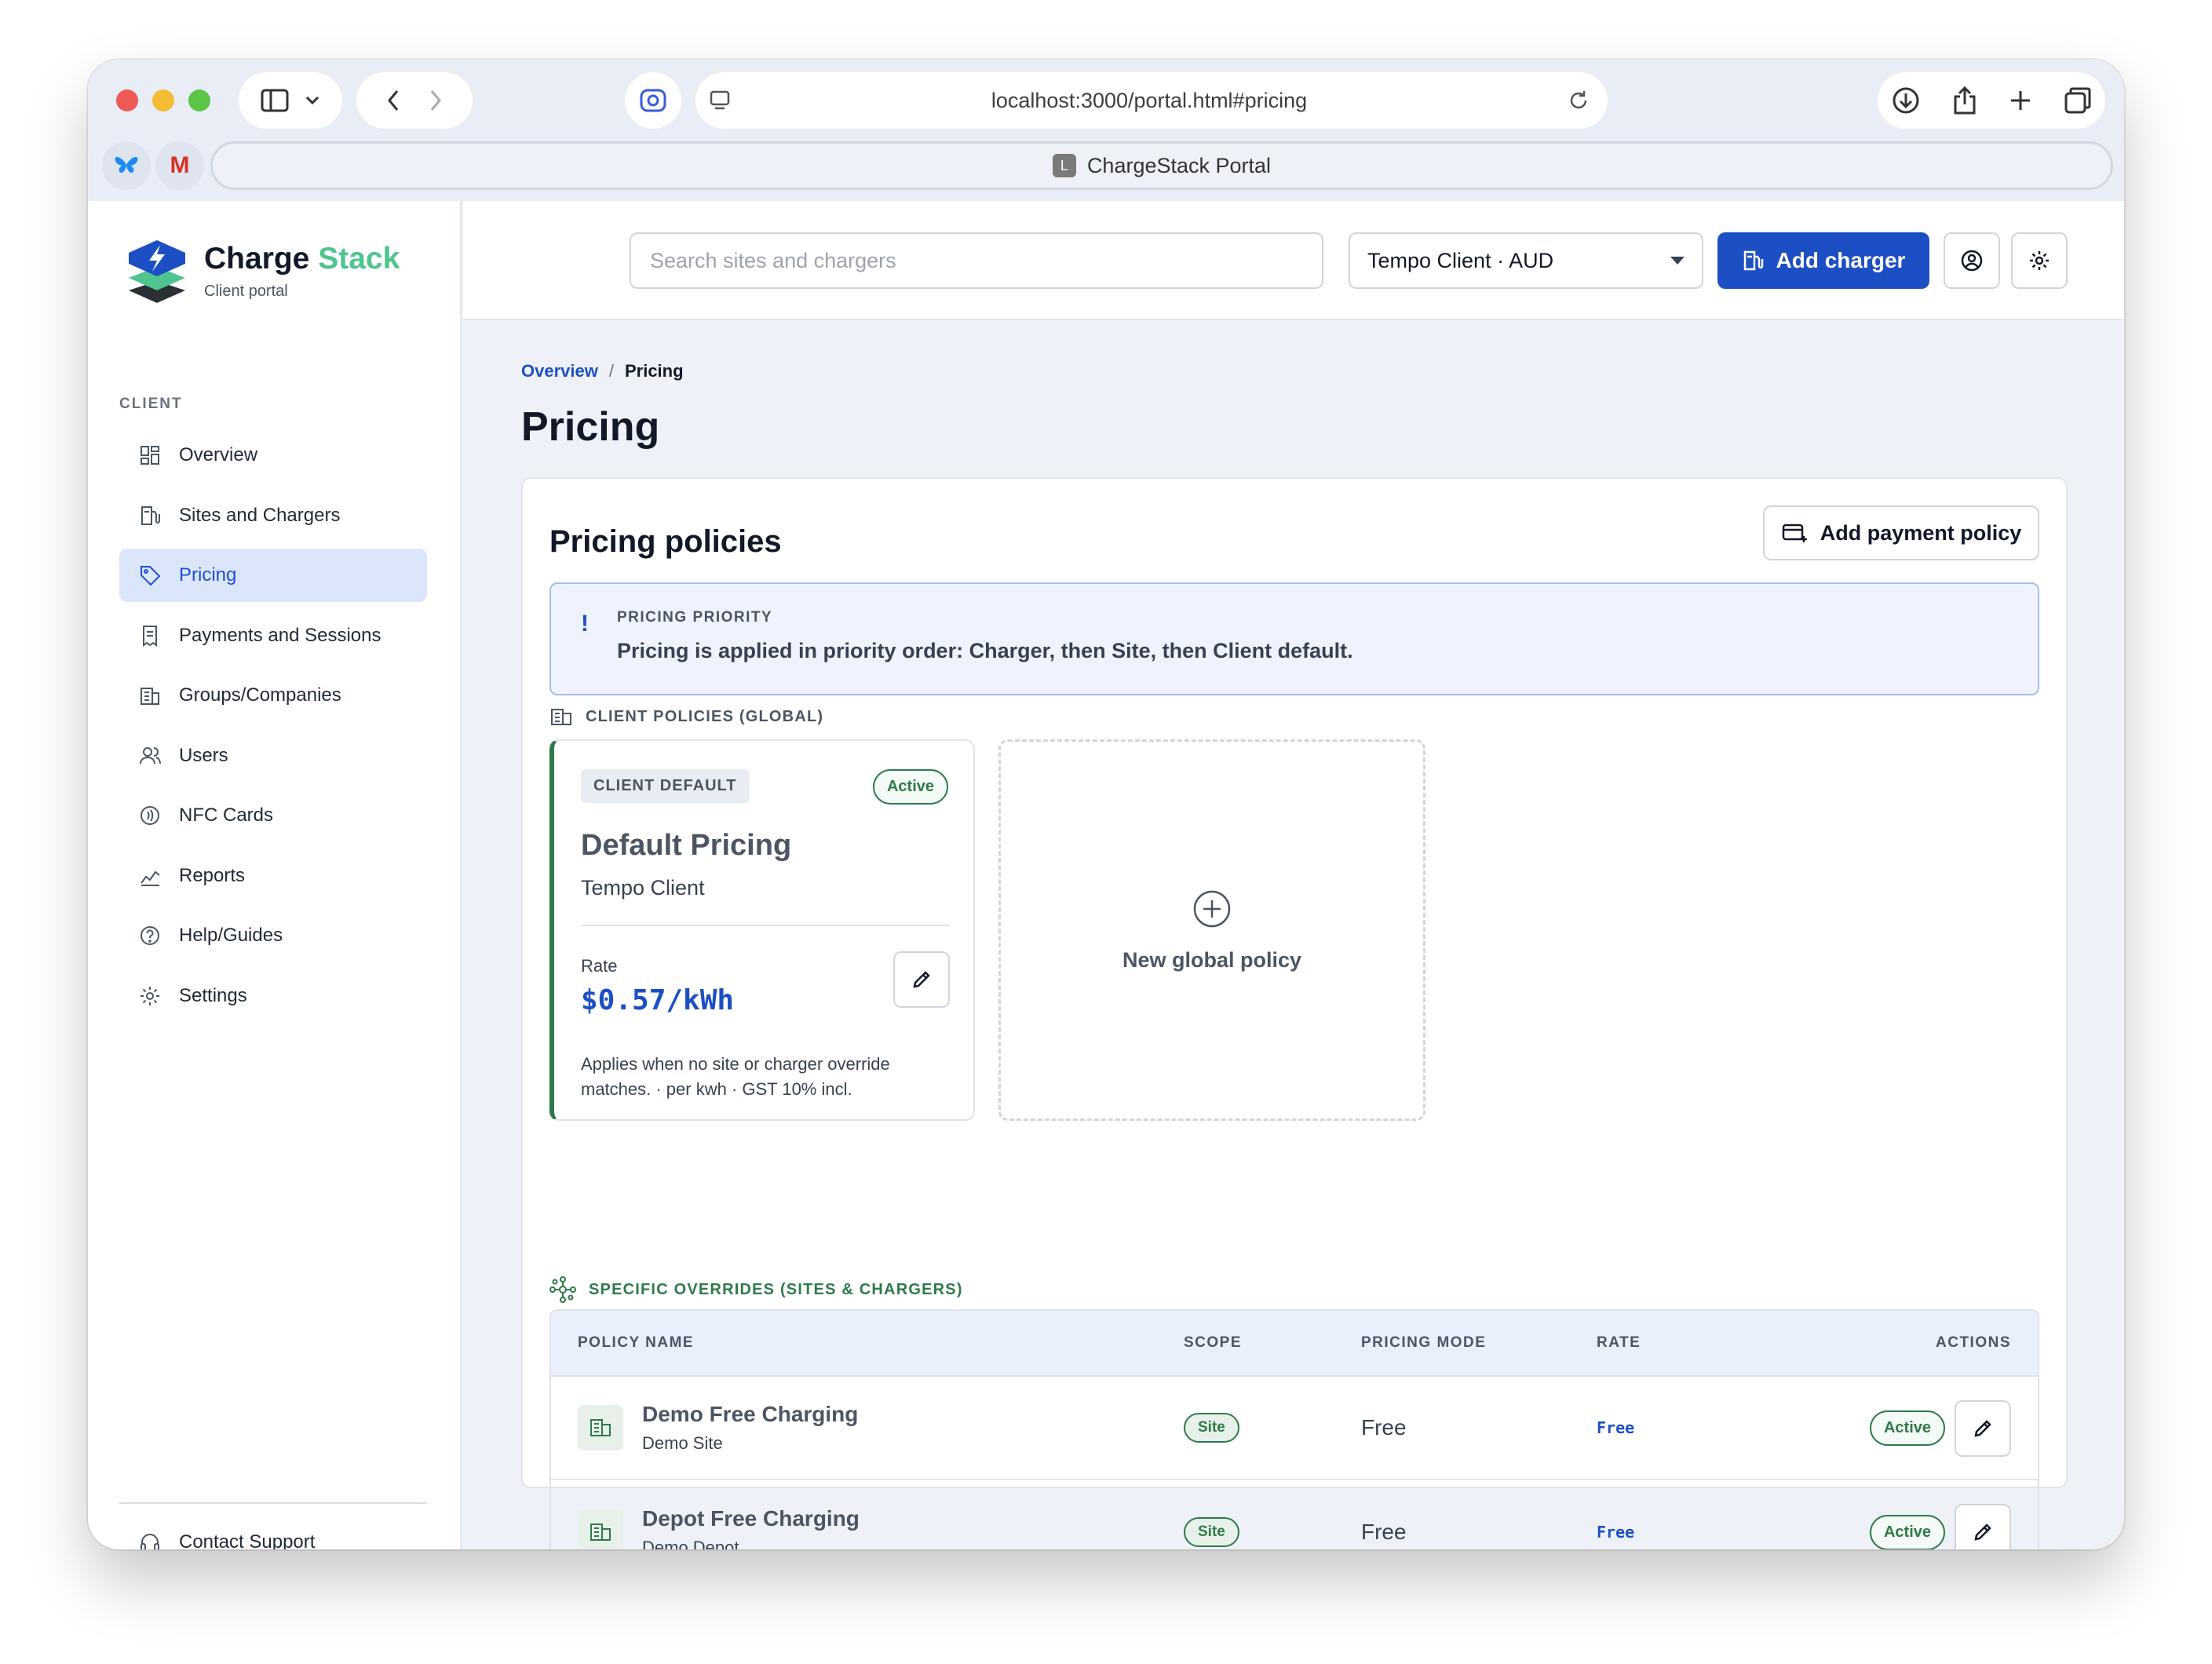 This screenshot has width=2212, height=1664. What do you see at coordinates (1965, 101) in the screenshot?
I see `share-icon` at bounding box center [1965, 101].